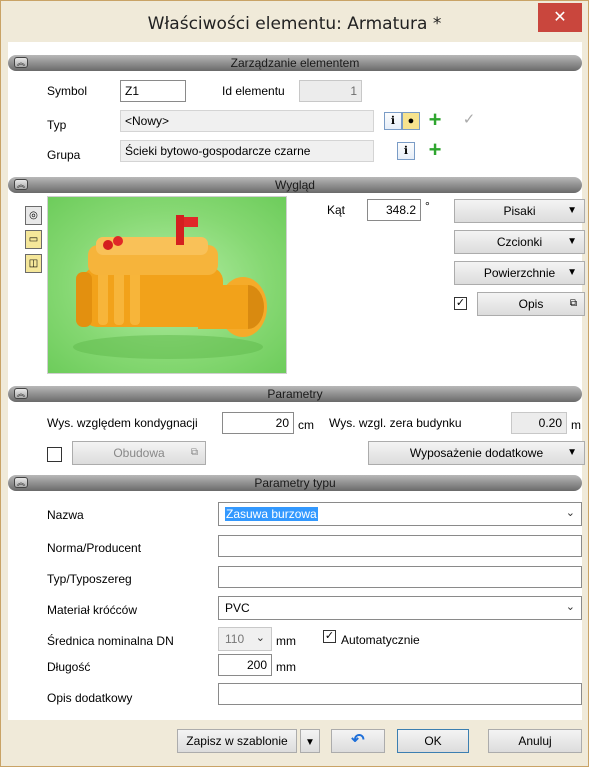 The height and width of the screenshot is (767, 589). Describe the element at coordinates (33, 239) in the screenshot. I see `view-folder-icon: ▭` at that location.